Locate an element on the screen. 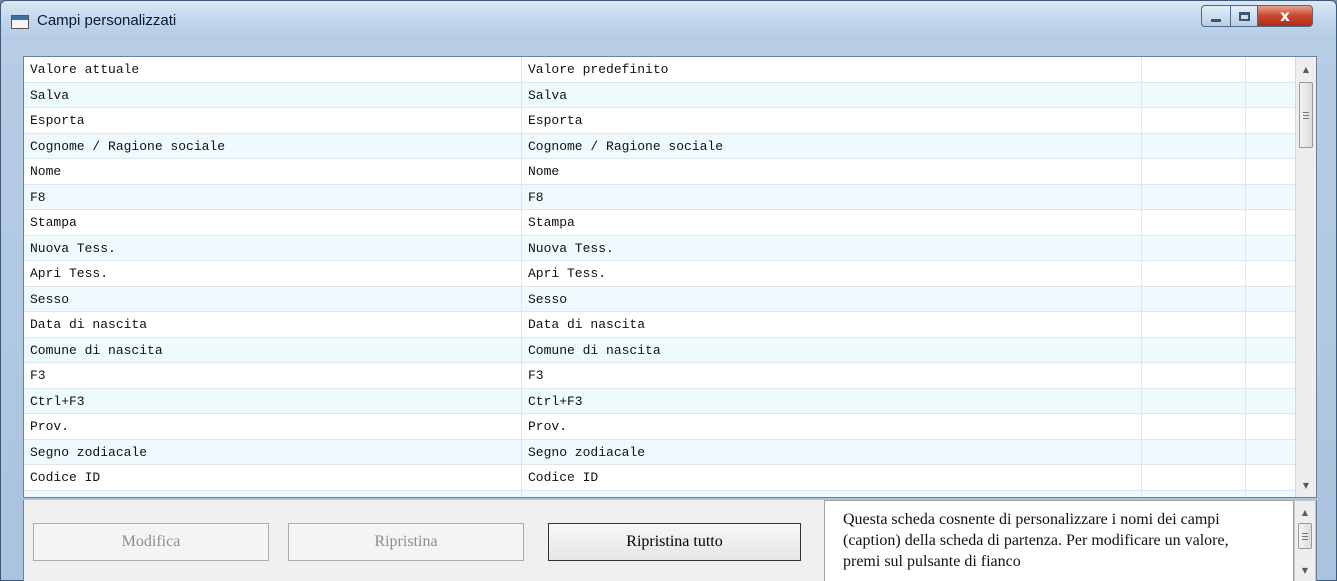 The height and width of the screenshot is (581, 1337). column-header-default-value: Valore predefinito is located at coordinates (832, 69).